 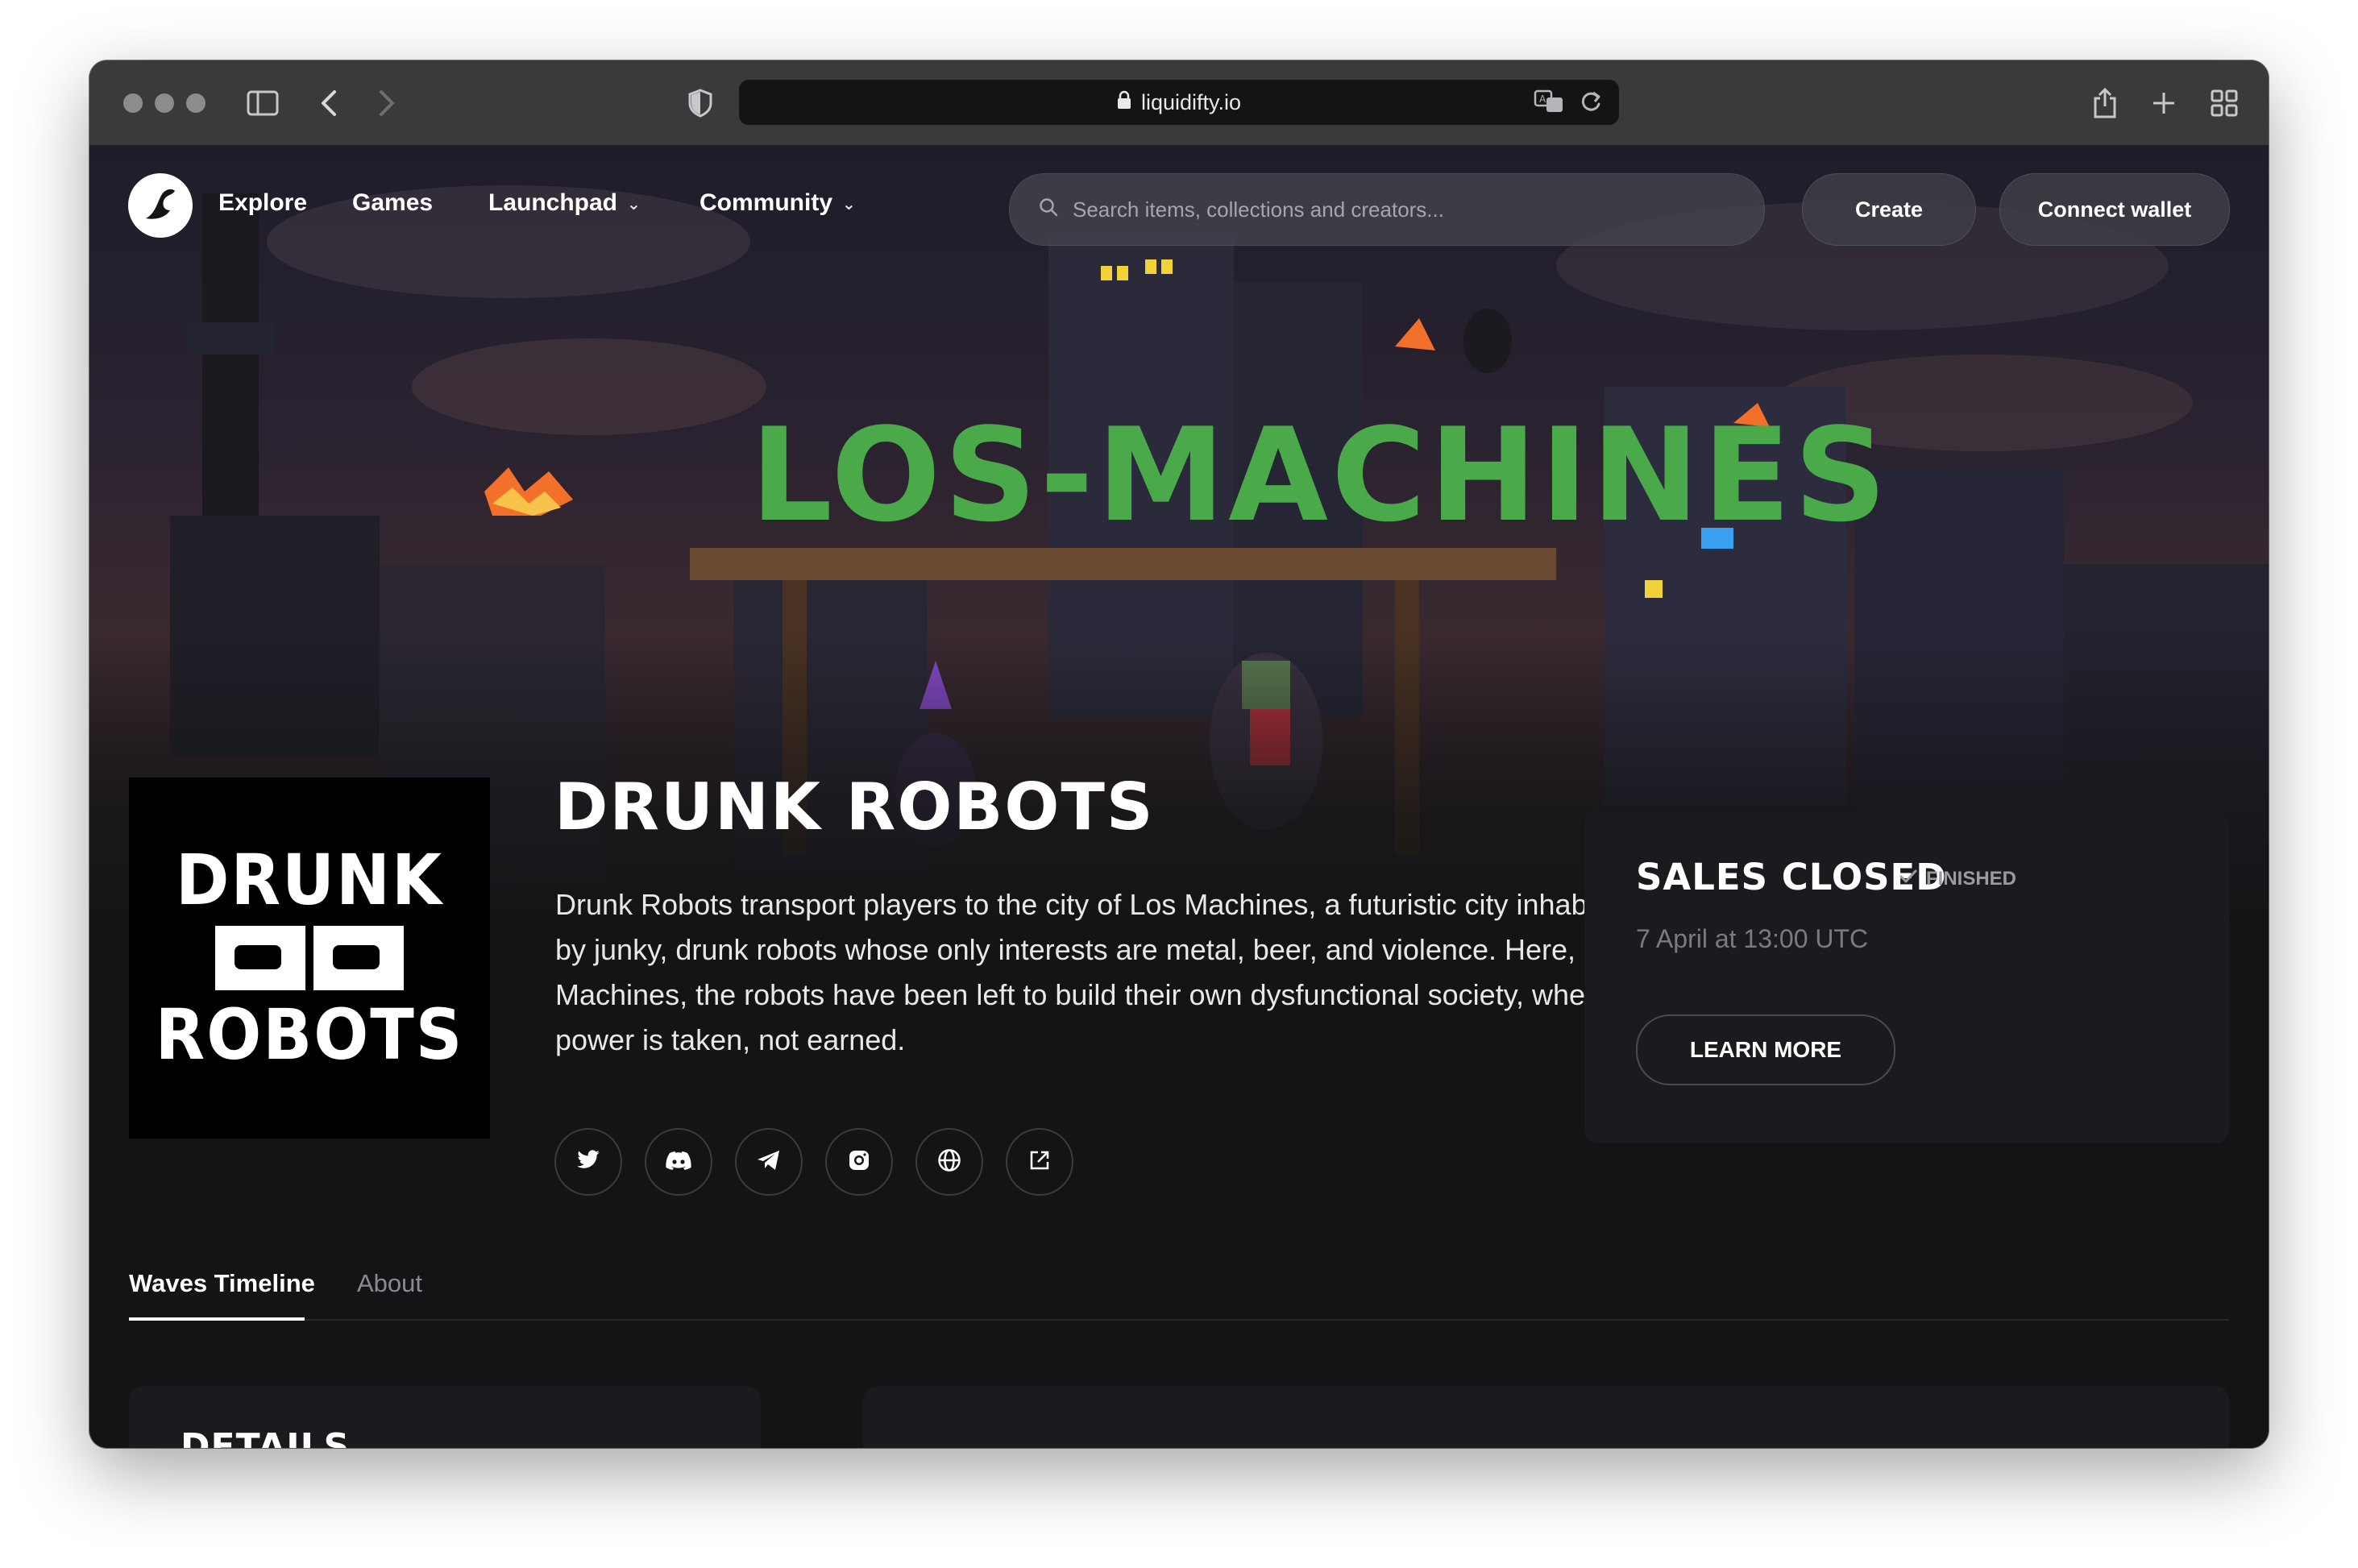 I want to click on back-icon, so click(x=328, y=103).